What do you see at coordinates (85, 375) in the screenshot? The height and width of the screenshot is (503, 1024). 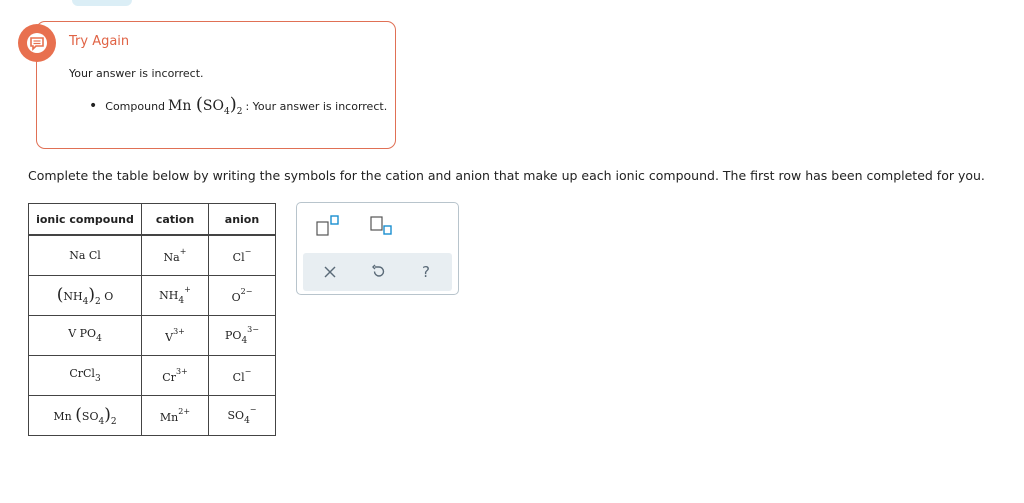 I see `compound-cell: CrCl3` at bounding box center [85, 375].